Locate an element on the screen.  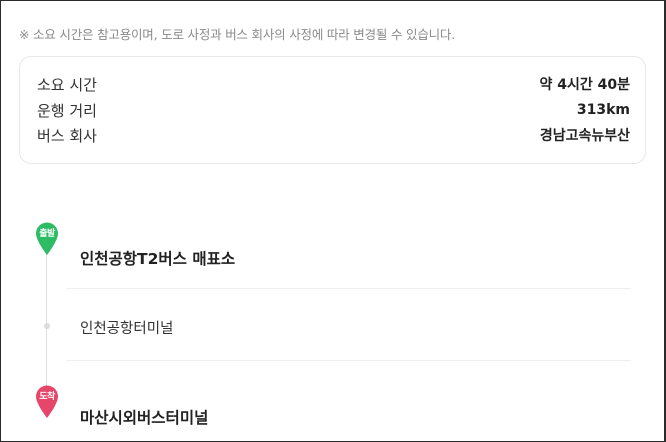
departure-stop-name: 인천공항T2버스 매표소 is located at coordinates (158, 259).